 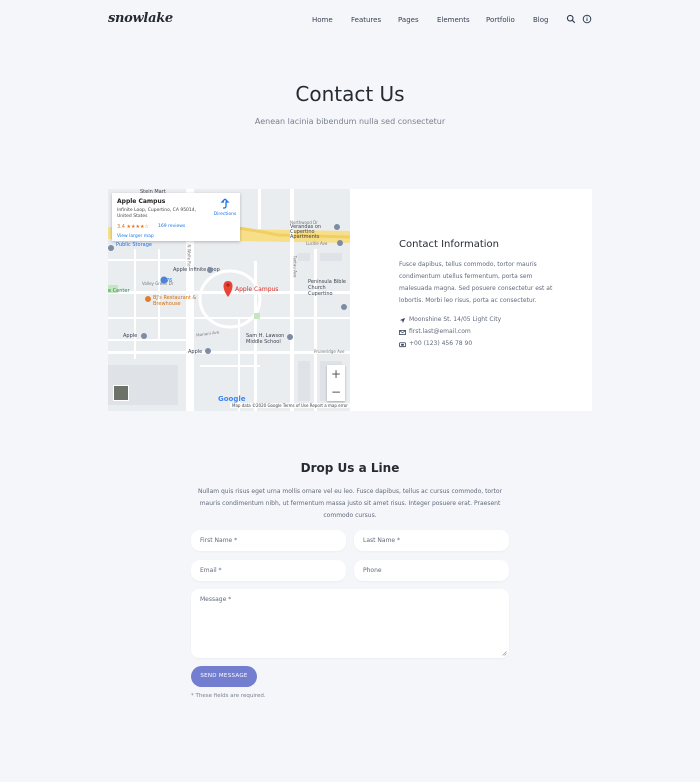 What do you see at coordinates (219, 540) in the screenshot?
I see `first-name-placeholder: First Name *` at bounding box center [219, 540].